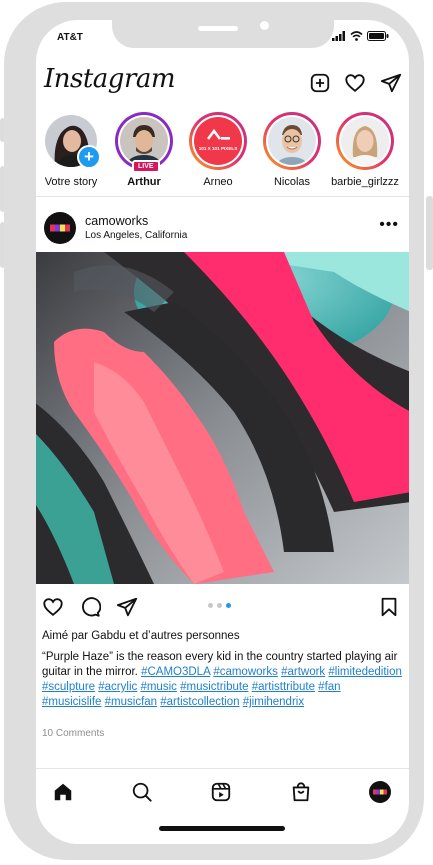 This screenshot has width=433, height=865. I want to click on story-ring: 101 X 101 PIXELS, so click(218, 141).